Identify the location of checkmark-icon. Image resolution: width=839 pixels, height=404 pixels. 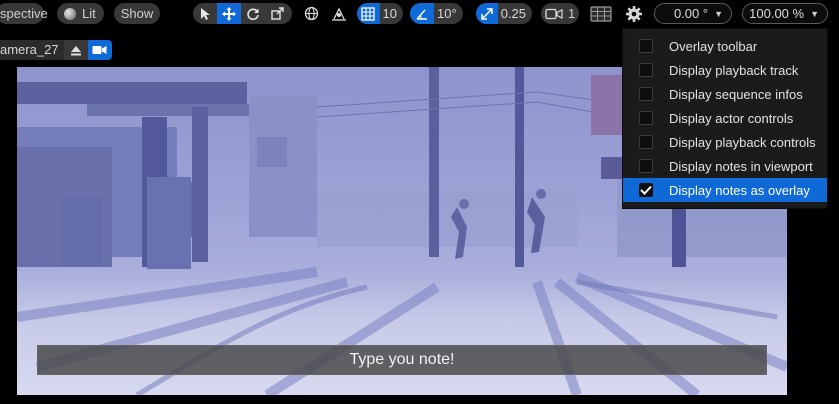
(646, 190).